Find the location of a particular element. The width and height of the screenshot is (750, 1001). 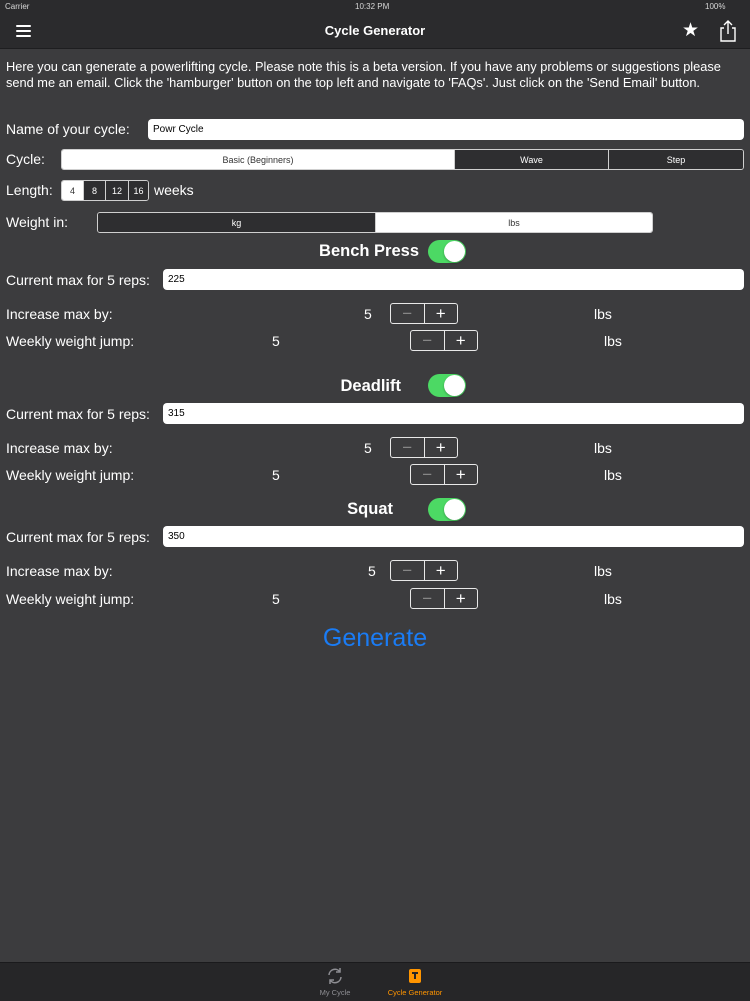

deadlift-jump-minus-button: − is located at coordinates (428, 474).